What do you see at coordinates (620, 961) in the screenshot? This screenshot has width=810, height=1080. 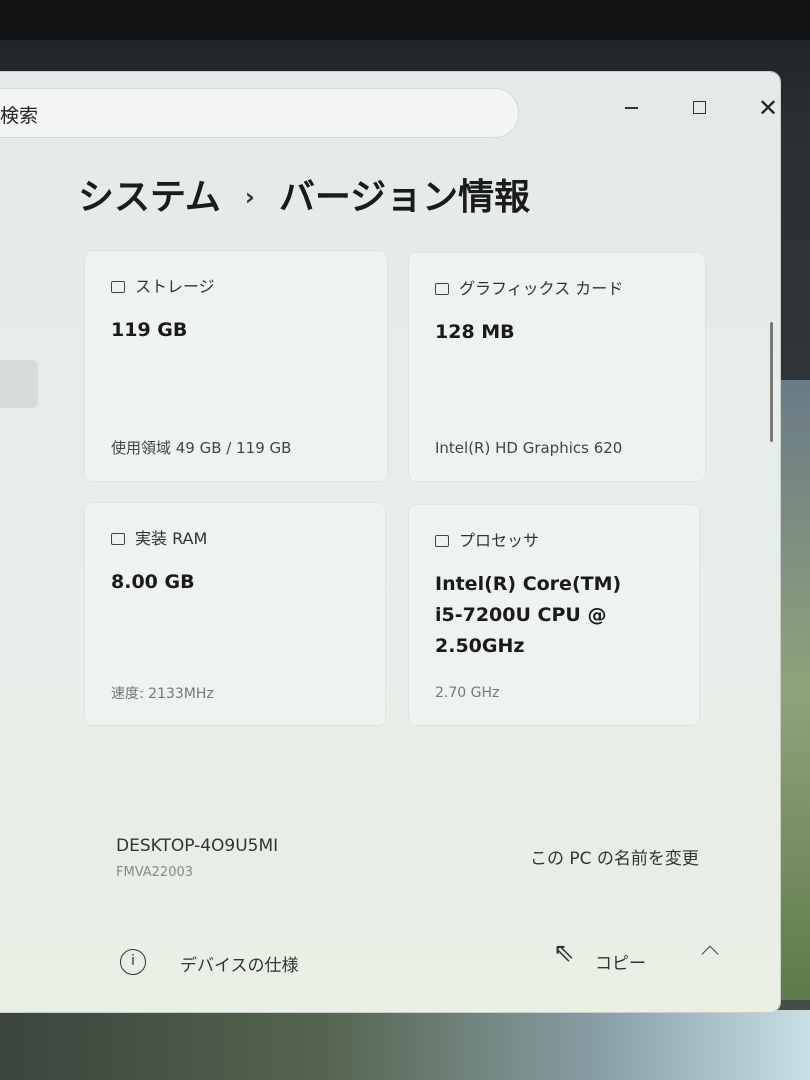 I see `copy-button: コピー` at bounding box center [620, 961].